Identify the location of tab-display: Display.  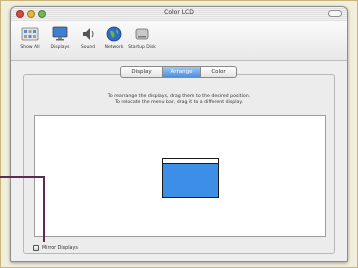
(141, 72).